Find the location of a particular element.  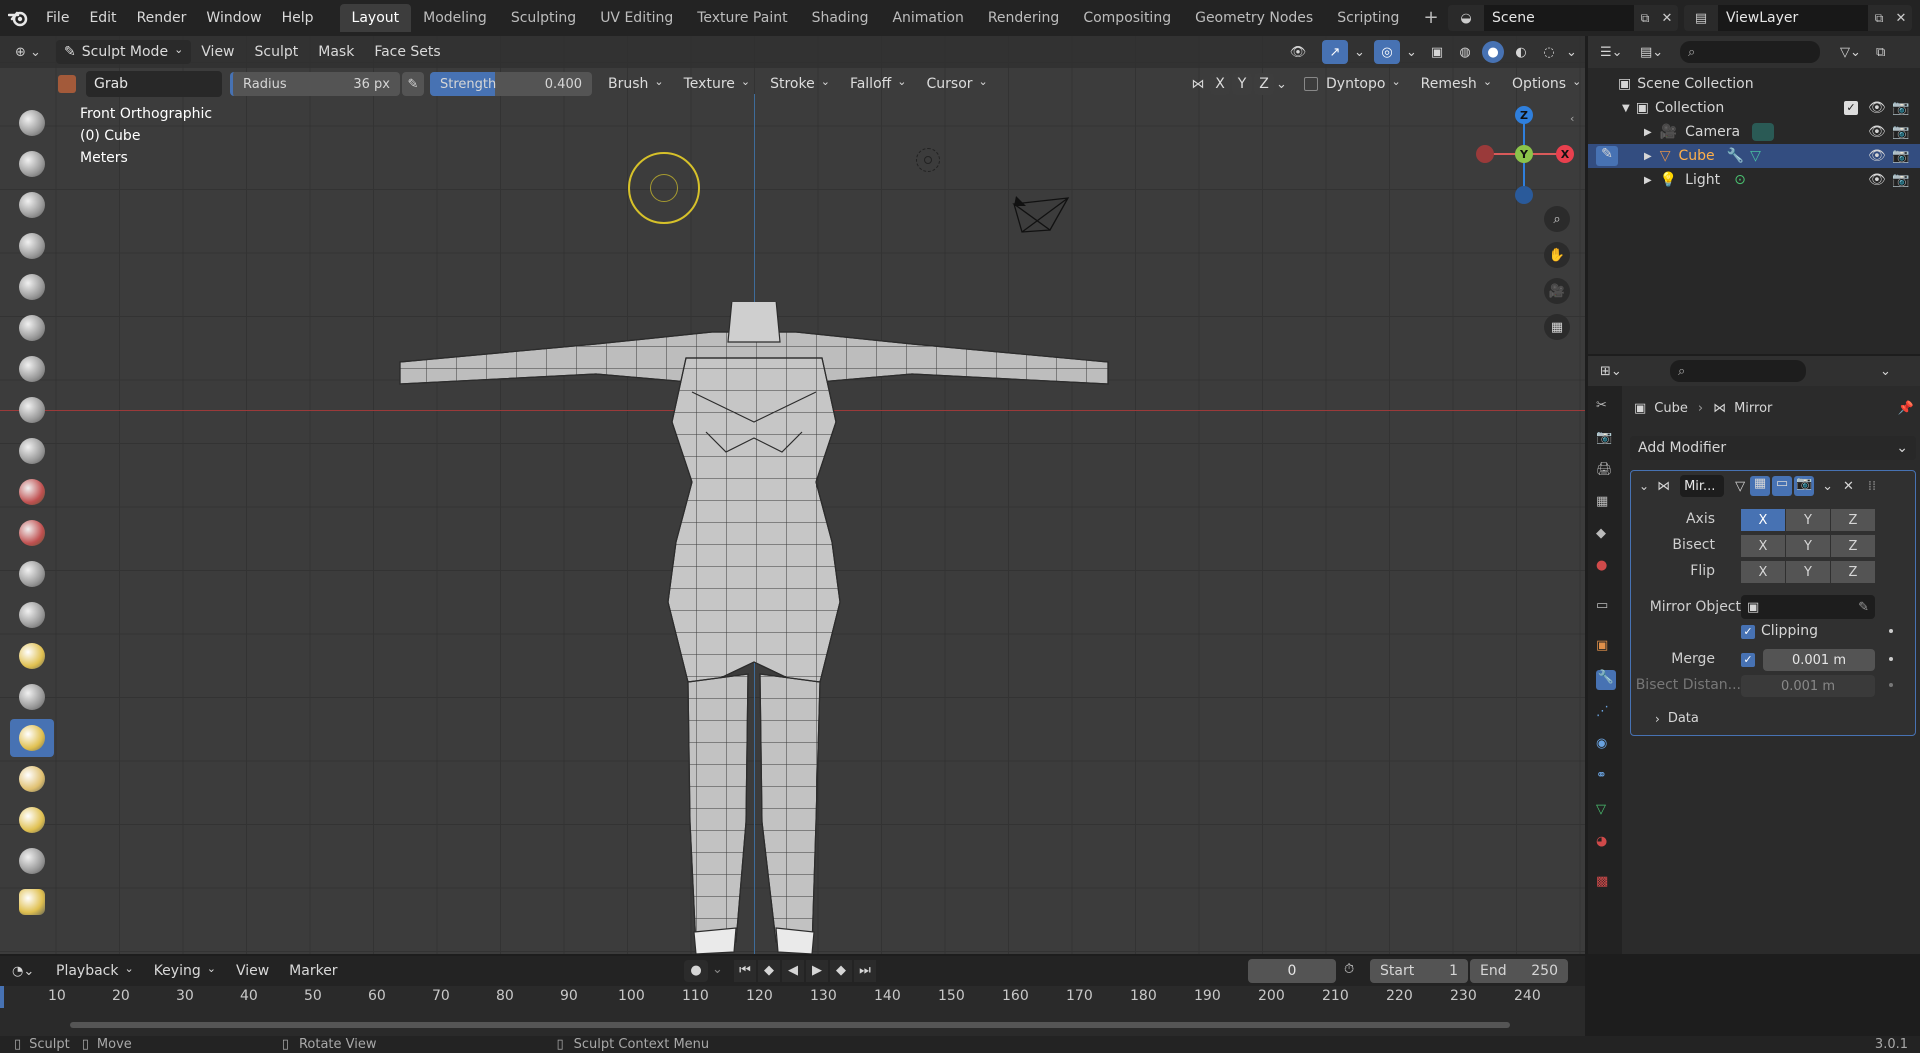

display-mode-icon: ▤⌄ is located at coordinates (1655, 52).